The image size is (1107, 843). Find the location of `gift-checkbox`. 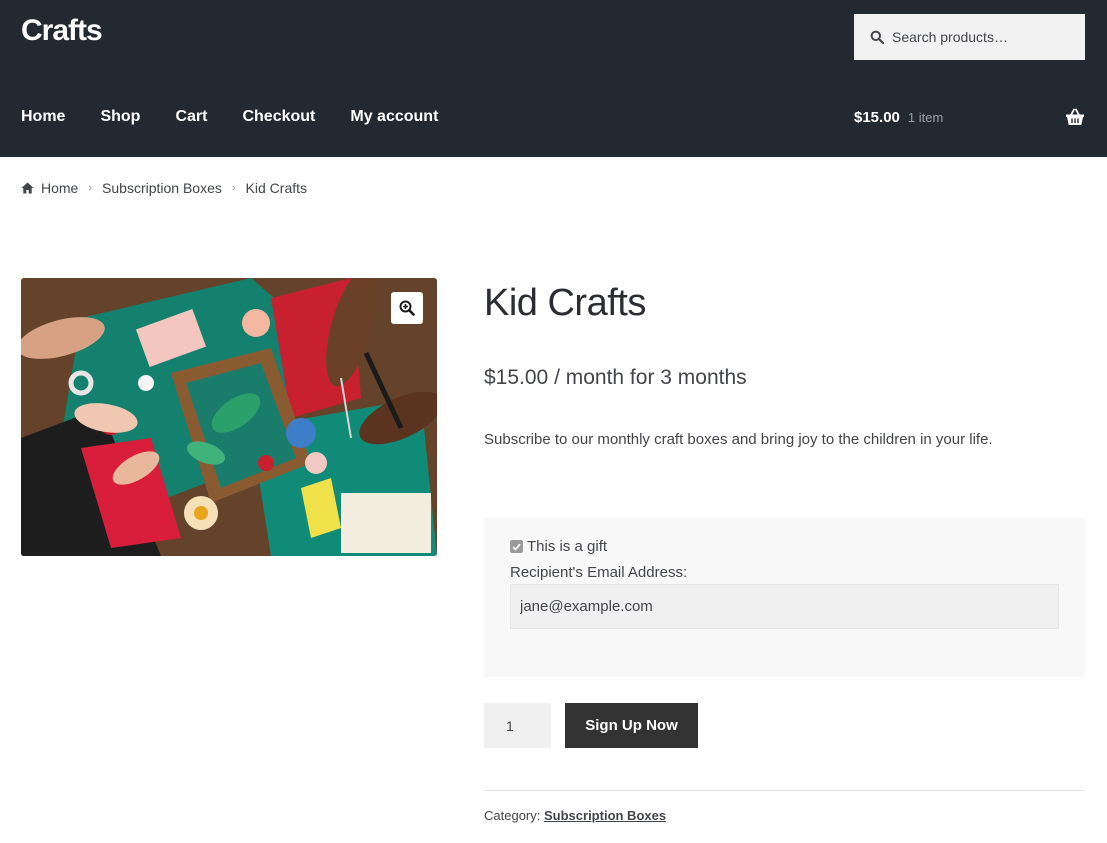

gift-checkbox is located at coordinates (516, 546).